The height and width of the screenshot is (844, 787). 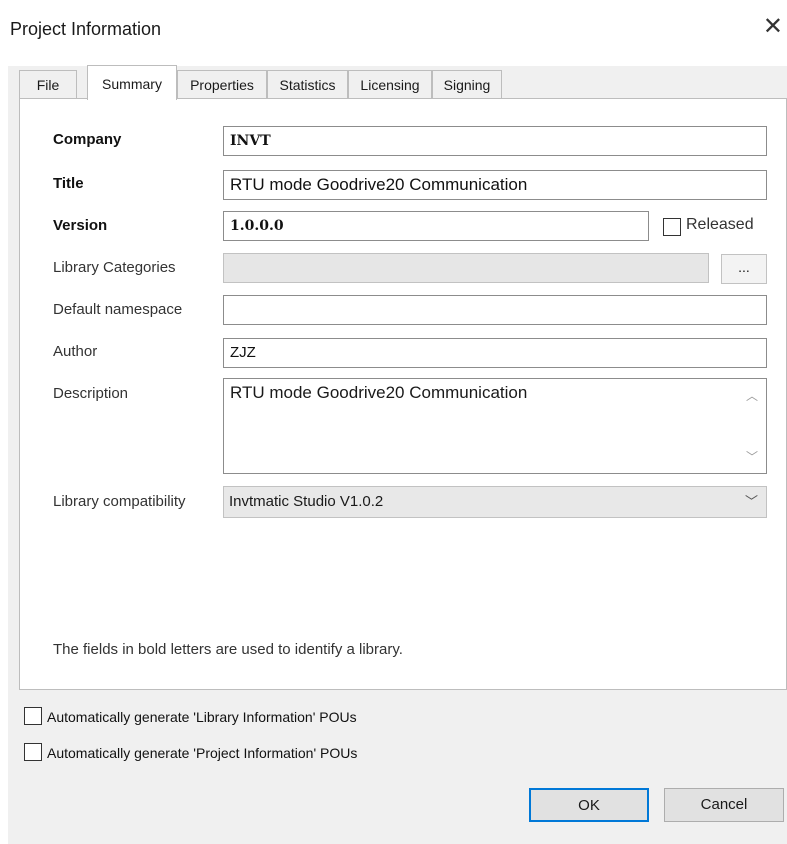 What do you see at coordinates (466, 268) in the screenshot?
I see `library-categories-field` at bounding box center [466, 268].